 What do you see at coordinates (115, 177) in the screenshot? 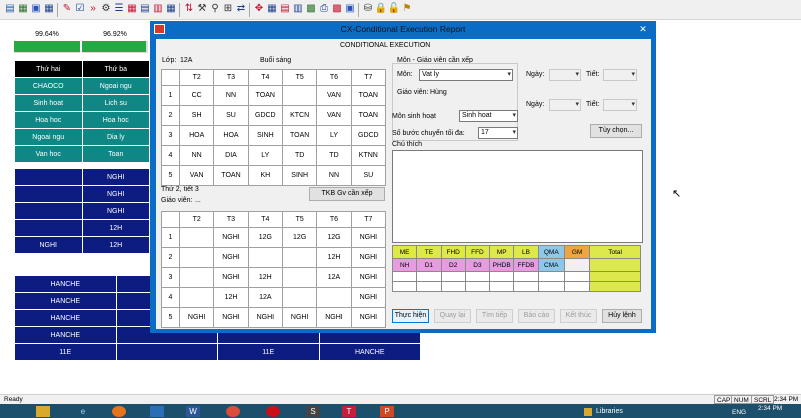
I see `absence-cell: NGHI` at bounding box center [115, 177].